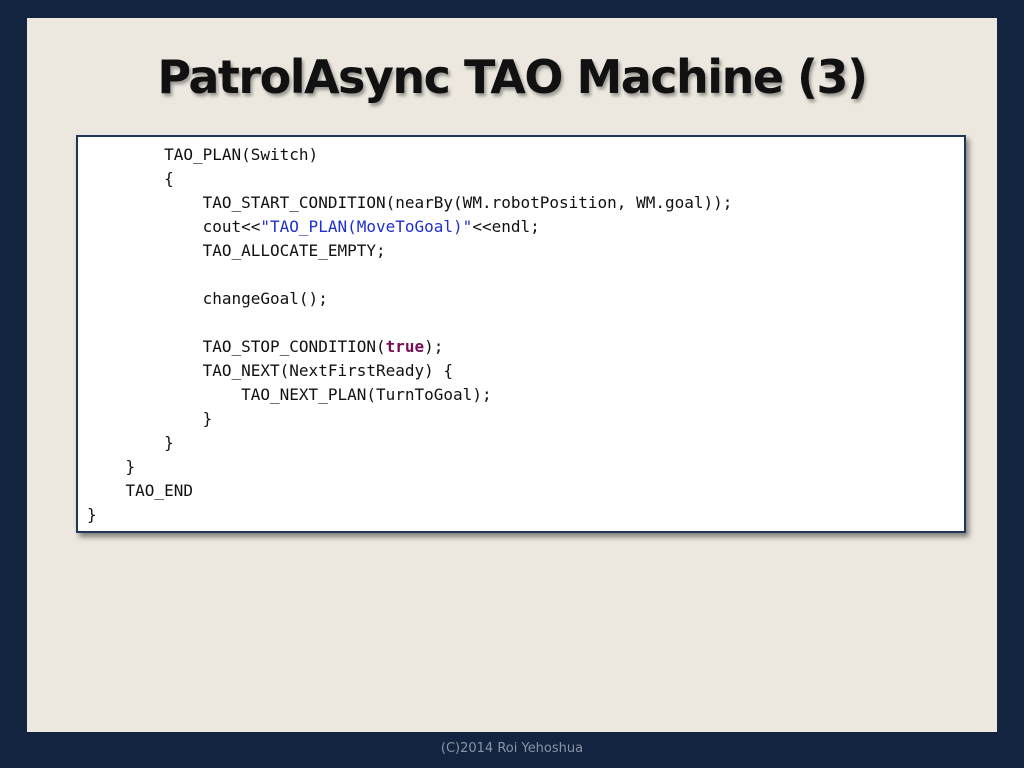 Image resolution: width=1024 pixels, height=768 pixels. What do you see at coordinates (328, 370) in the screenshot?
I see `code-line: TAO_NEXT(NextFirstReady) {` at bounding box center [328, 370].